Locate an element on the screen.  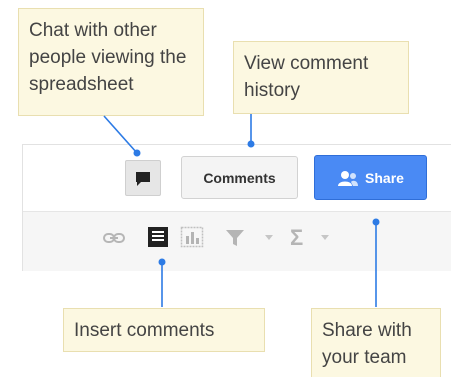
insert-connector is located at coordinates (162, 282).